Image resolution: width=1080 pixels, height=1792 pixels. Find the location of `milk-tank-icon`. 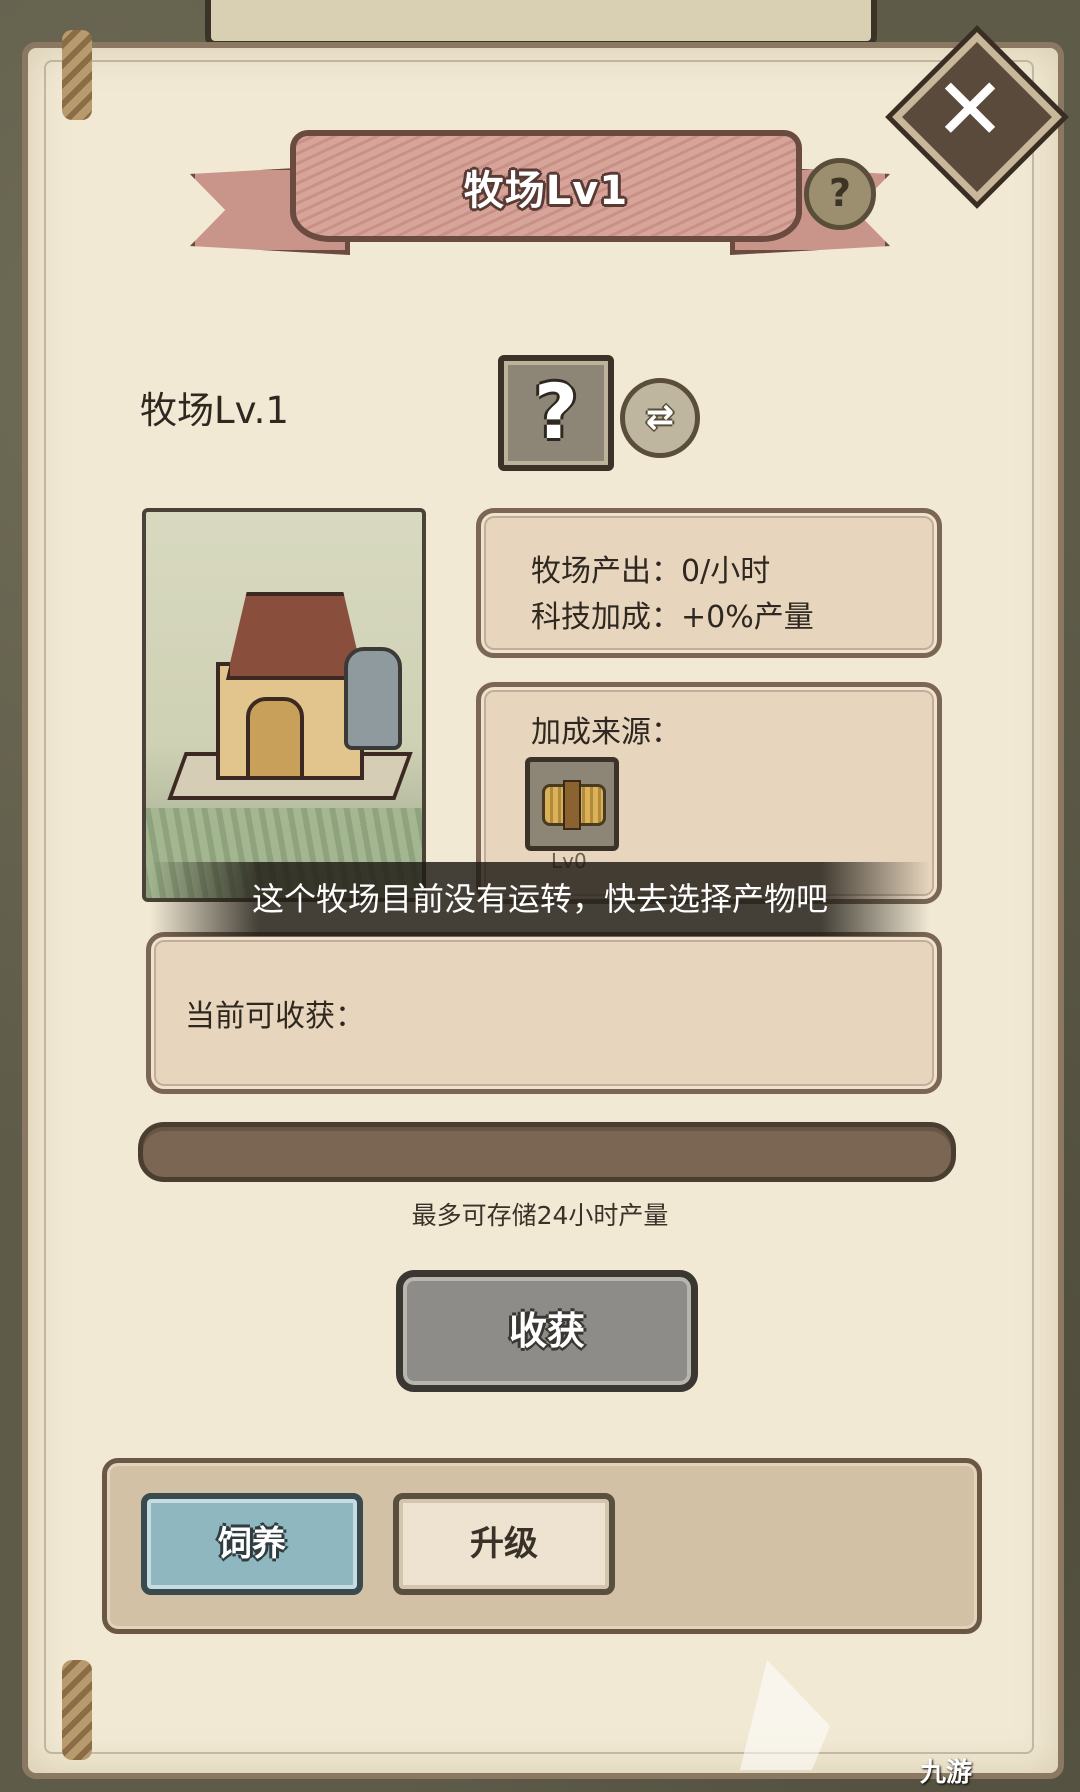

milk-tank-icon is located at coordinates (373, 698).